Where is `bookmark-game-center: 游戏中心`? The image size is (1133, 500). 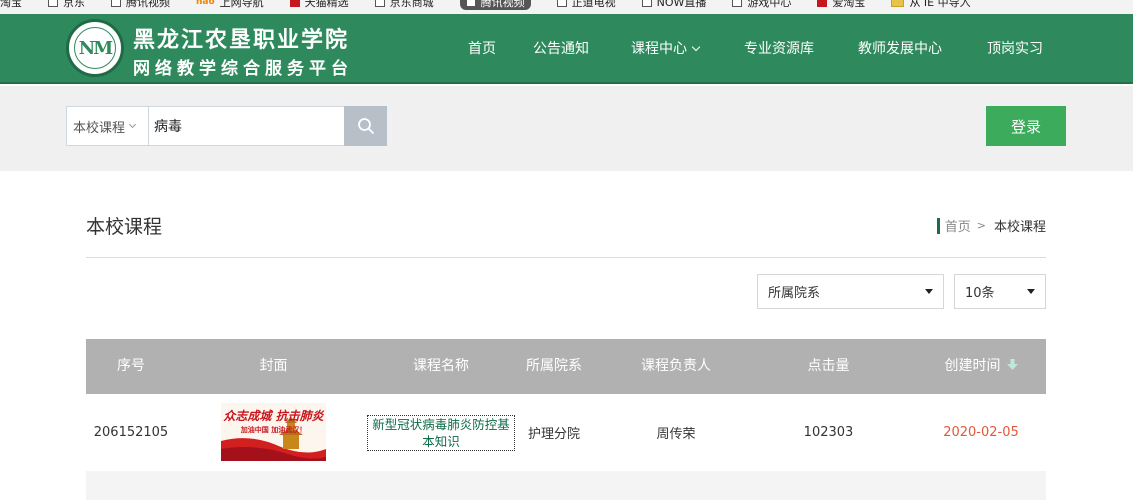 bookmark-game-center: 游戏中心 is located at coordinates (761, 5).